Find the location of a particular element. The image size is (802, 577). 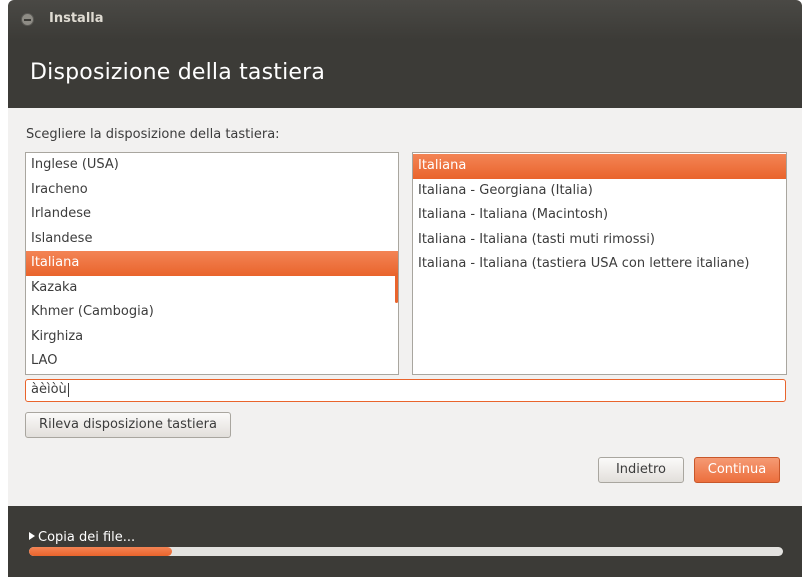

back-button: Indietro is located at coordinates (641, 470).